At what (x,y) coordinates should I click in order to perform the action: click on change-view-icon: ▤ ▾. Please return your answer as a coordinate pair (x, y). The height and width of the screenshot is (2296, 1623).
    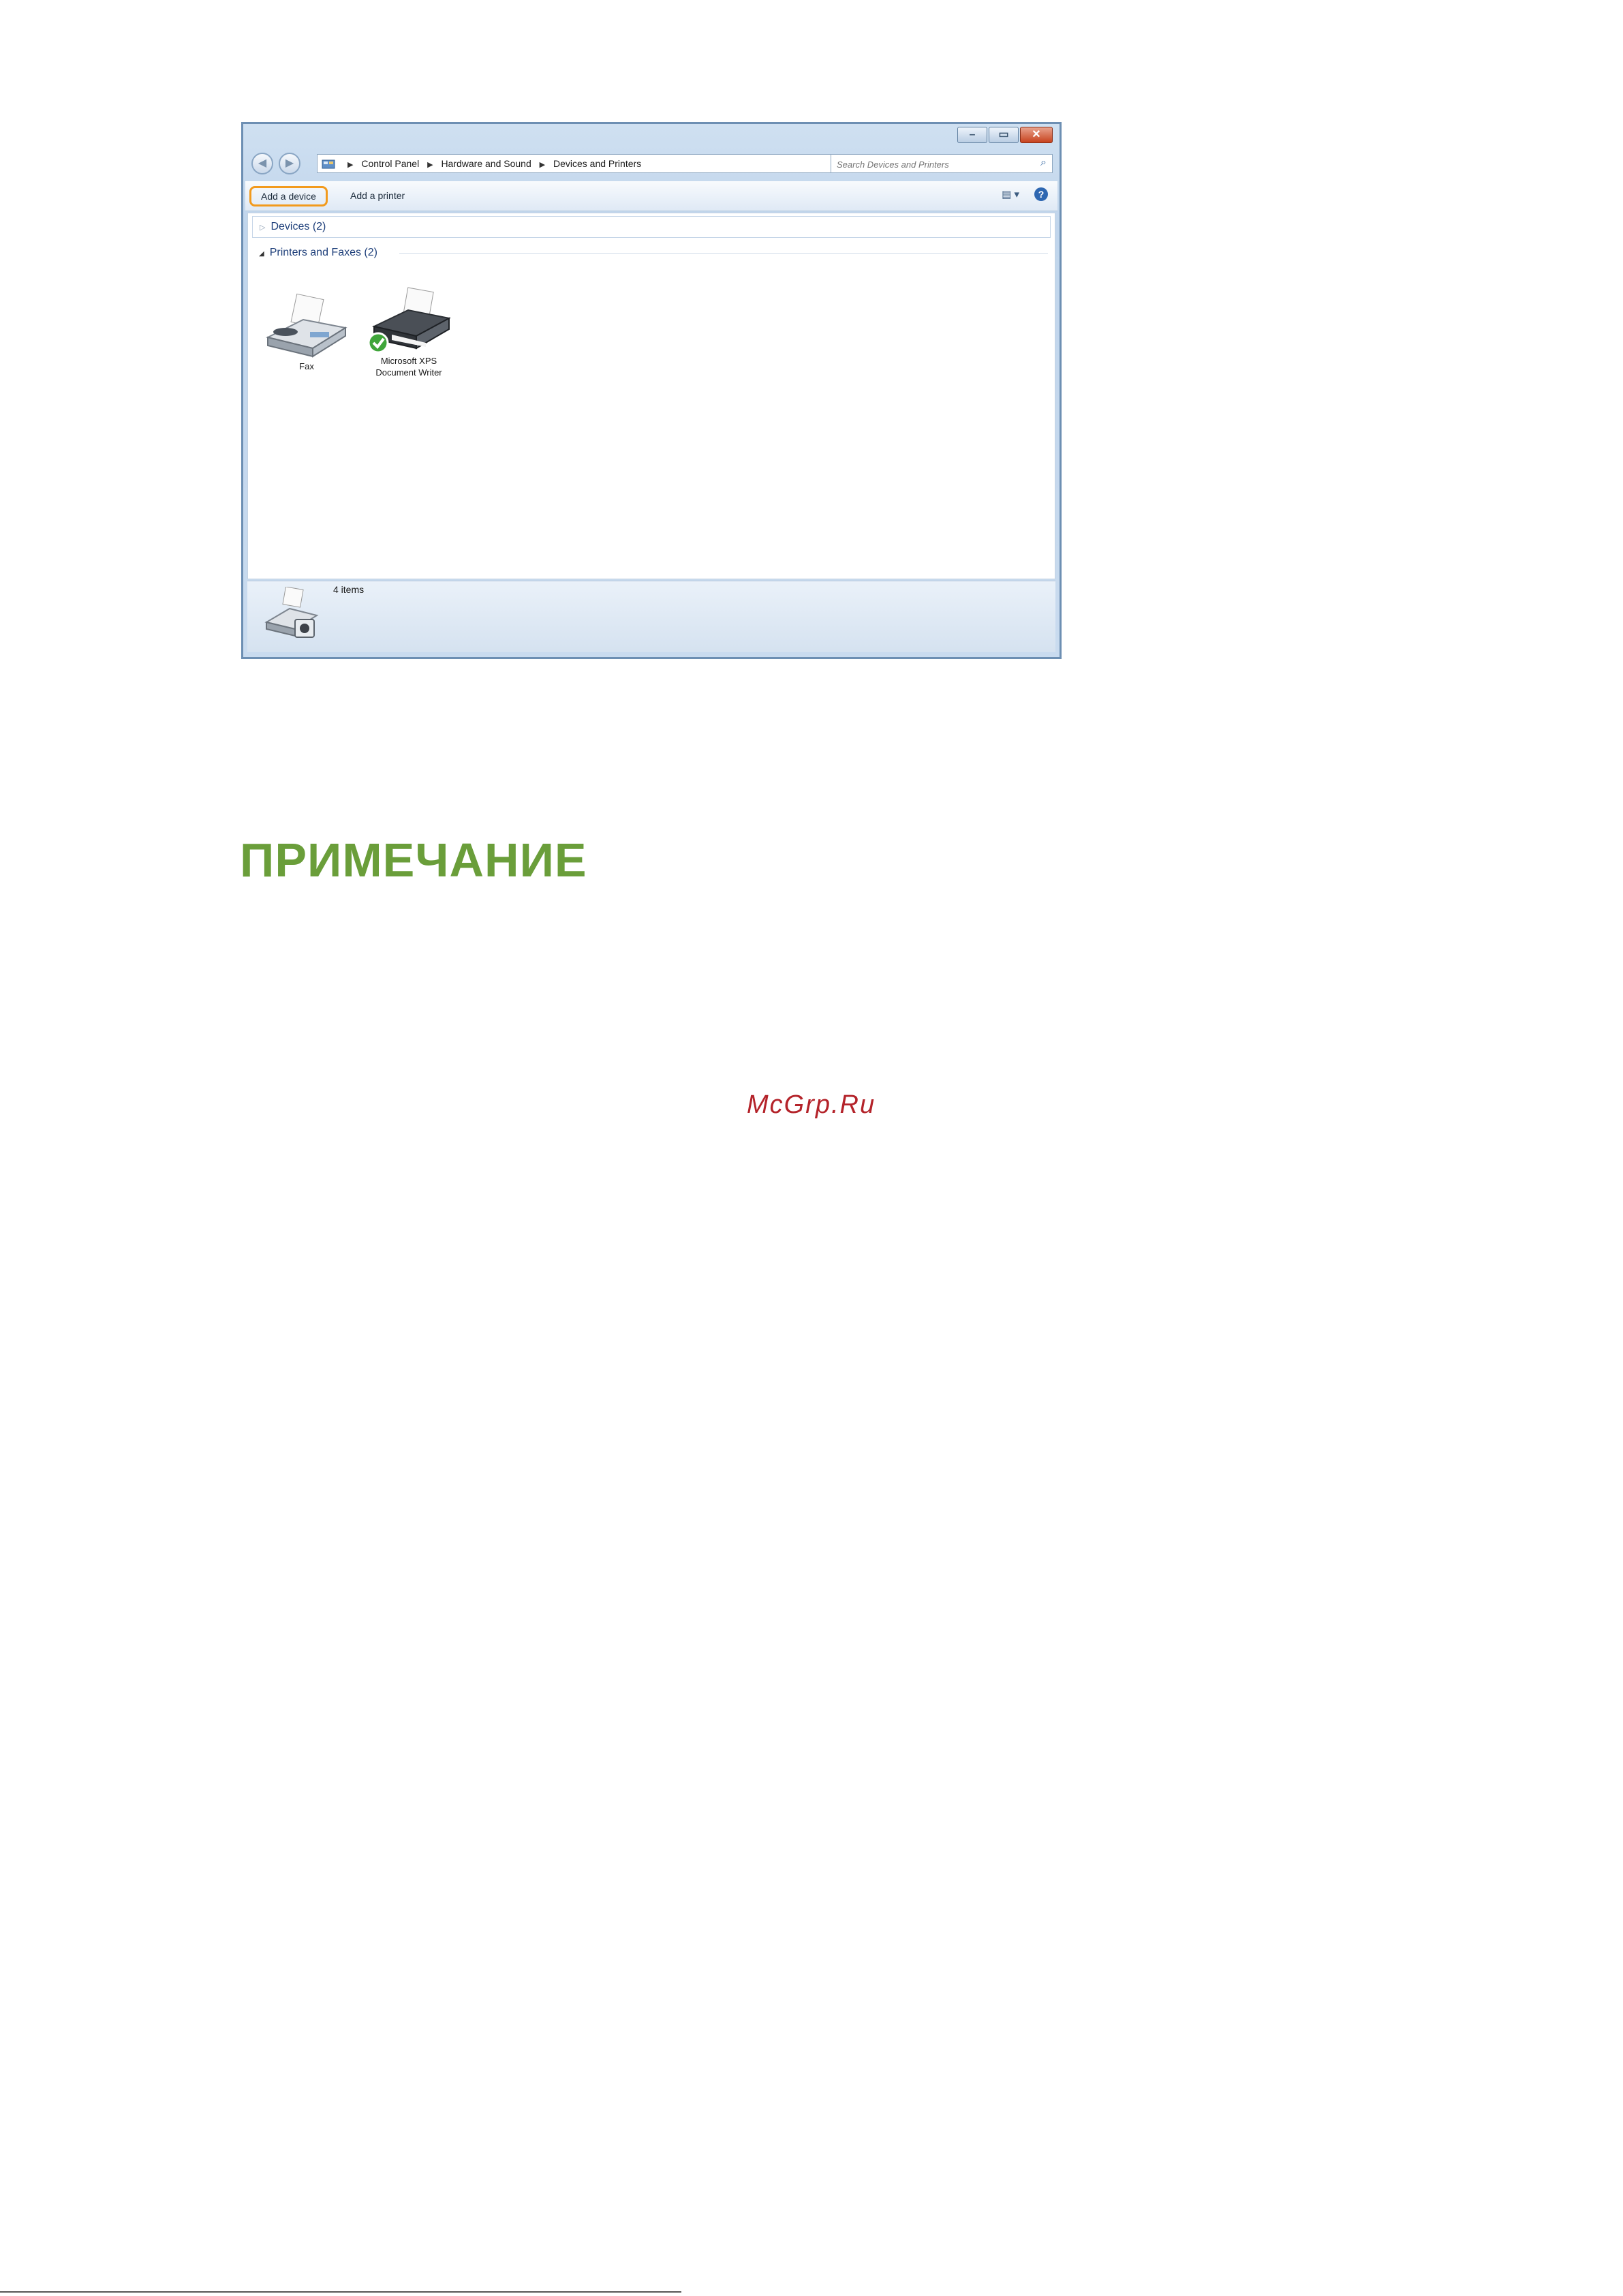
    Looking at the image, I should click on (1010, 194).